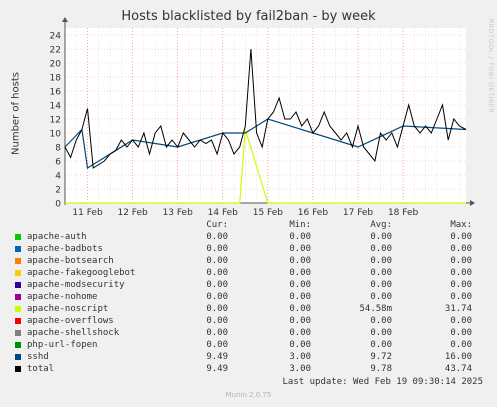 This screenshot has width=497, height=407. I want to click on y-tick-label: 2, so click(58, 191).